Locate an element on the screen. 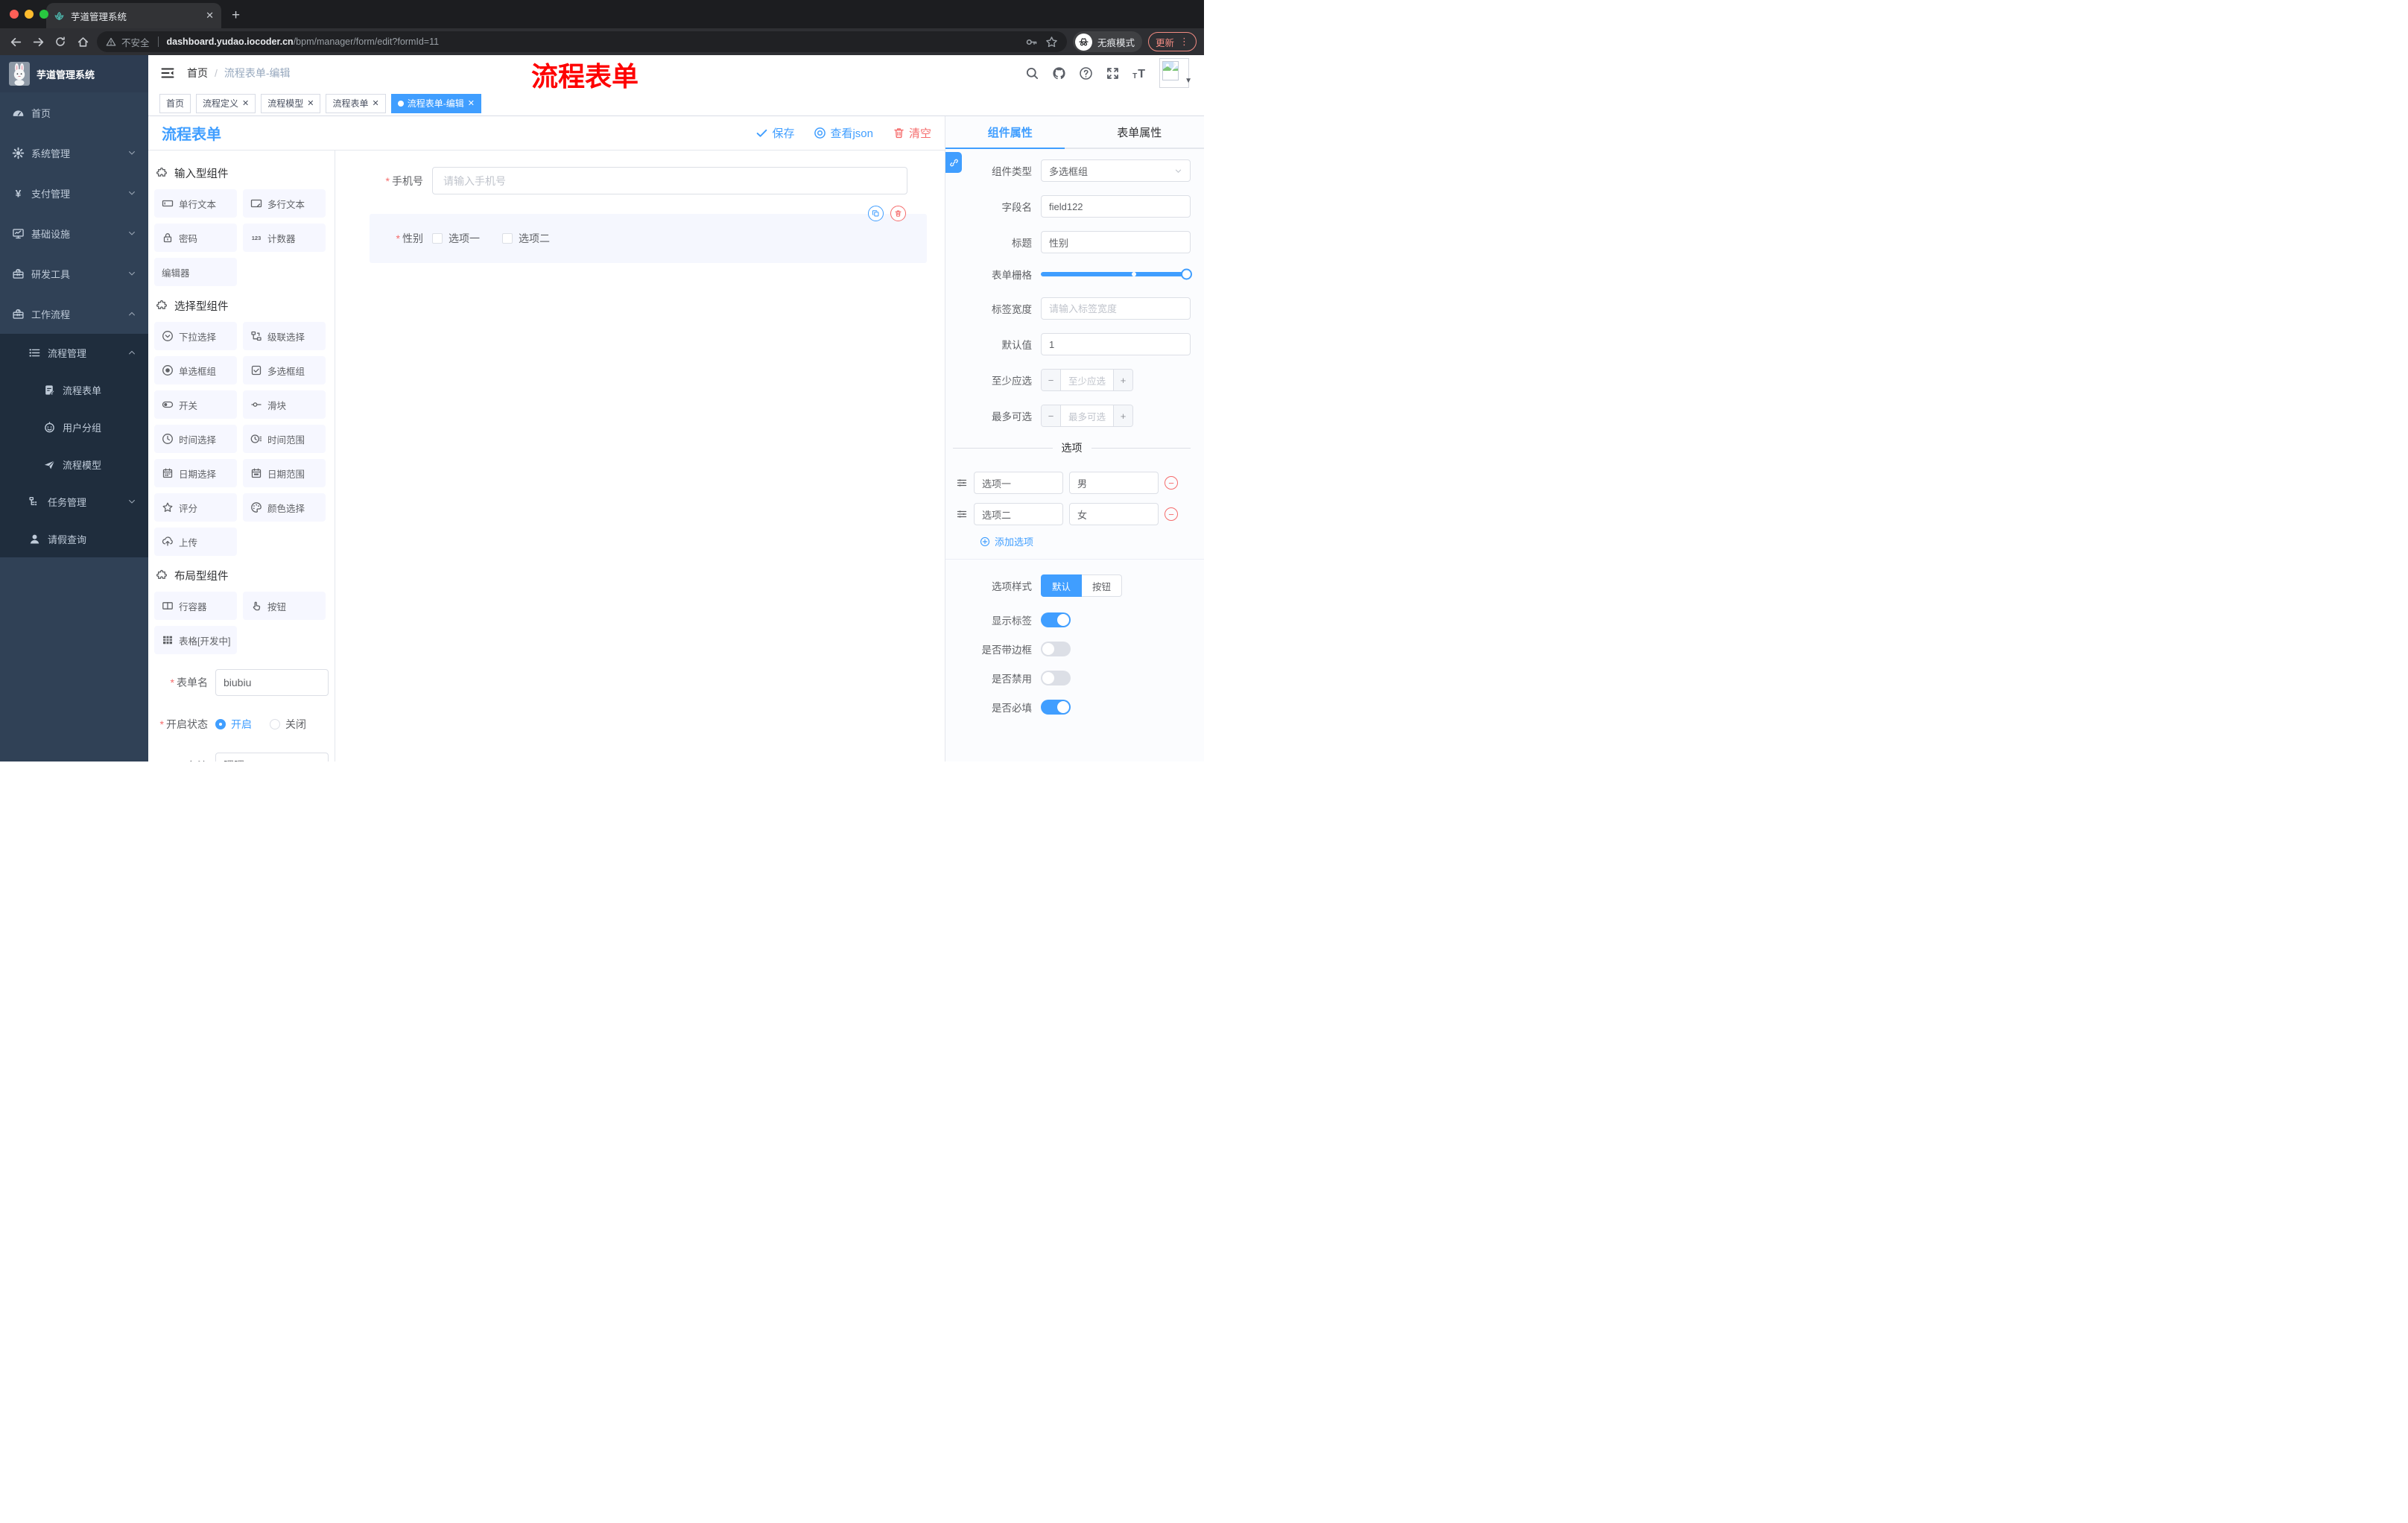 This screenshot has width=2408, height=1523. tab-close-icon: ✕ is located at coordinates (210, 16).